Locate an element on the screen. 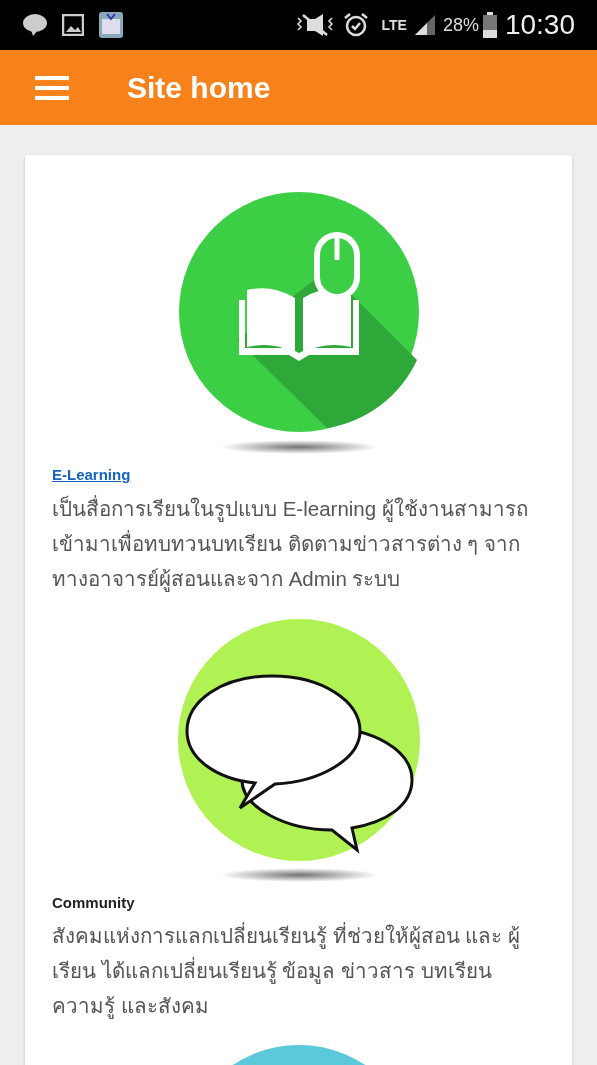 The height and width of the screenshot is (1065, 597). book-and-mouse-icon is located at coordinates (298, 312).